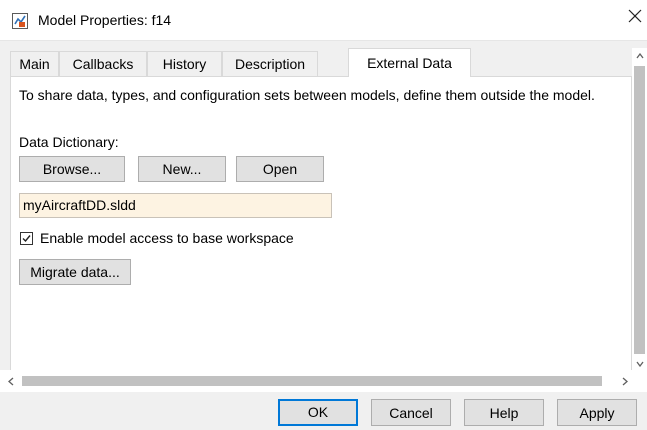 Image resolution: width=647 pixels, height=430 pixels. What do you see at coordinates (167, 238) in the screenshot?
I see `base-workspace-label: Enable model access to base workspace` at bounding box center [167, 238].